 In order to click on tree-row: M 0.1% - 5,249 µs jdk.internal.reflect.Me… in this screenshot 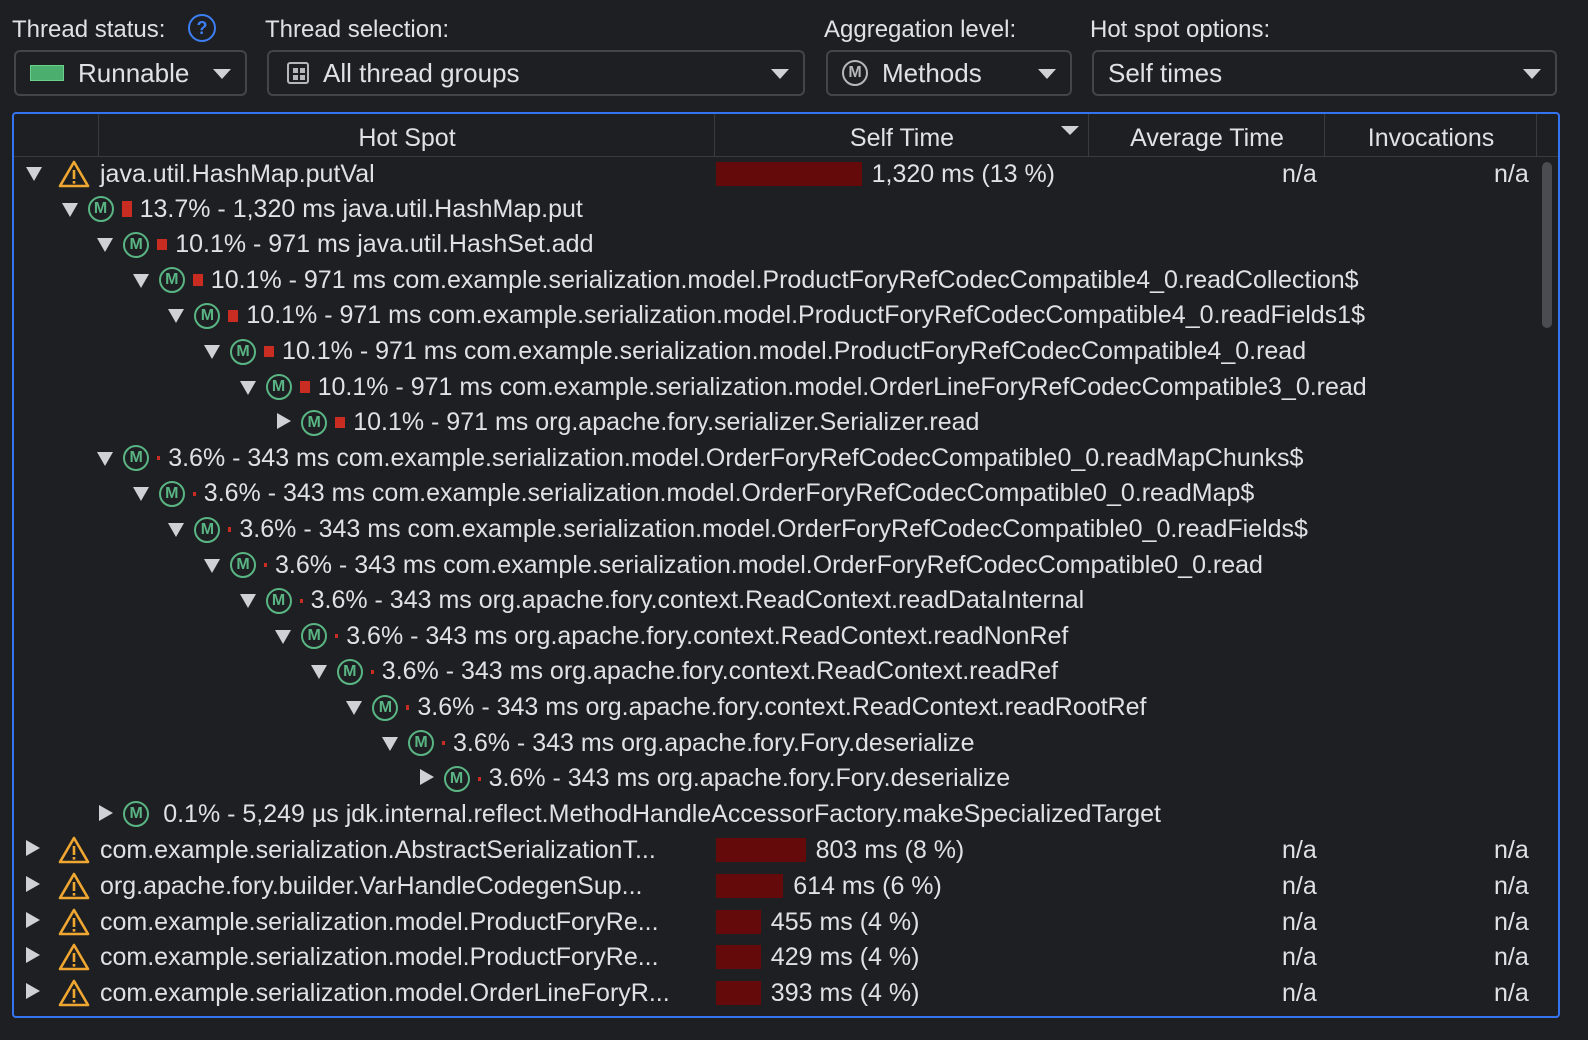, I will do `click(779, 816)`.